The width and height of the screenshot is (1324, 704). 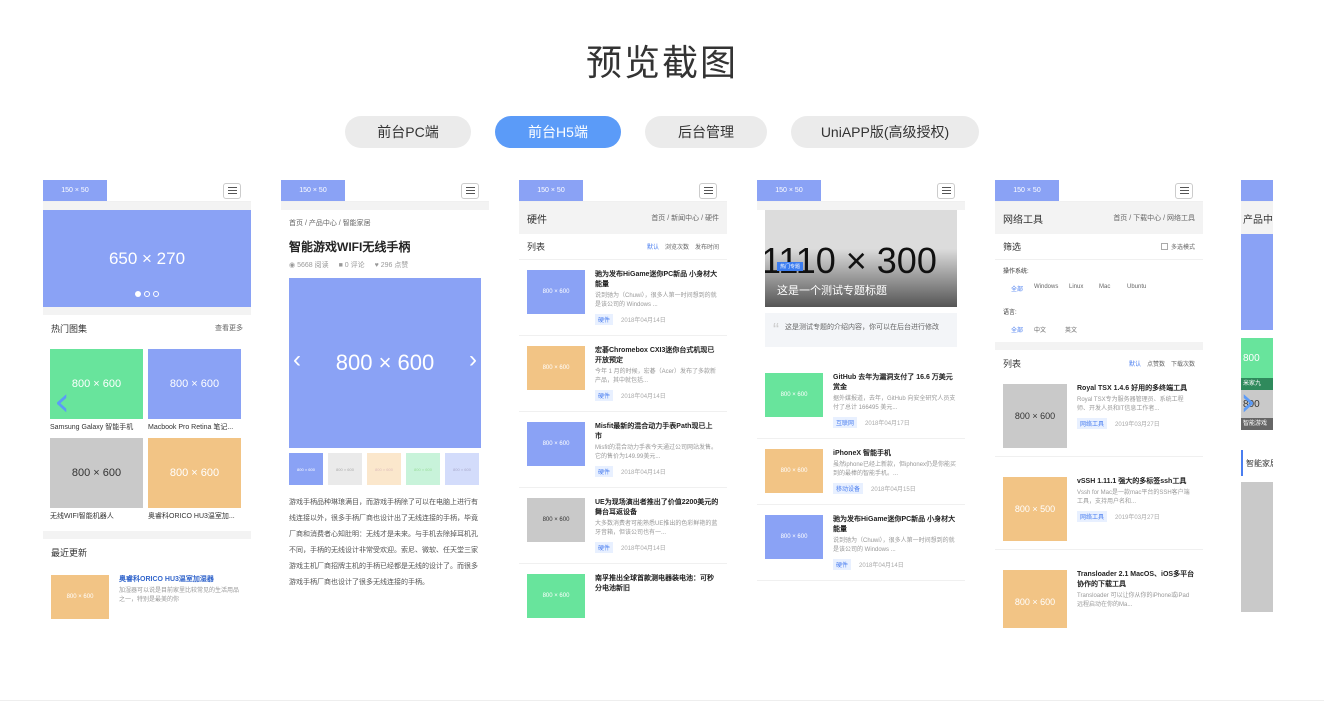 What do you see at coordinates (1136, 579) in the screenshot?
I see `download-title: Transloader 2.1 MacOS、iOS多平台协作的下载工具` at bounding box center [1136, 579].